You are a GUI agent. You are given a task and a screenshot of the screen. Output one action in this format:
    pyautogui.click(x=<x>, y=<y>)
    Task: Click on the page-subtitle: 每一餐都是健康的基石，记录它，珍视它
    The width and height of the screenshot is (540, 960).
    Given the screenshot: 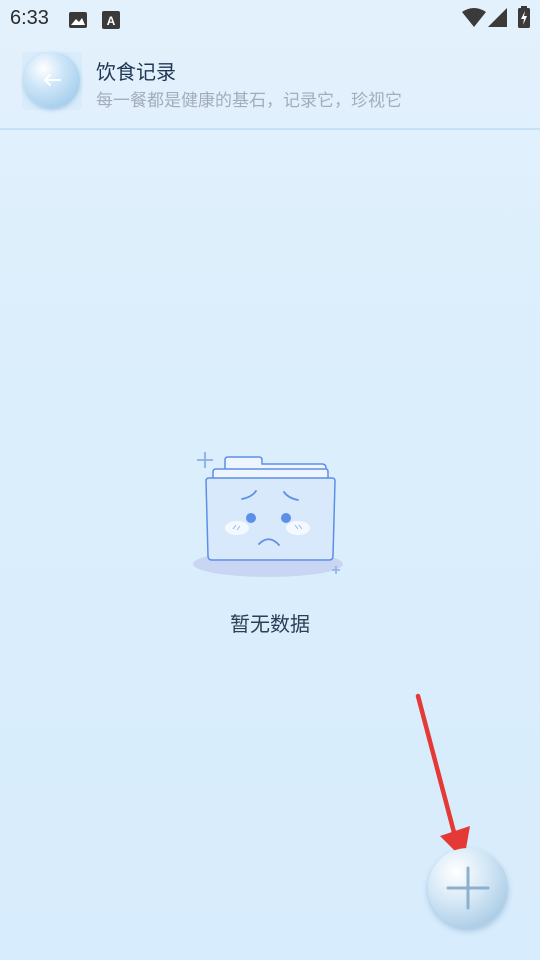 What is the action you would take?
    pyautogui.click(x=249, y=101)
    